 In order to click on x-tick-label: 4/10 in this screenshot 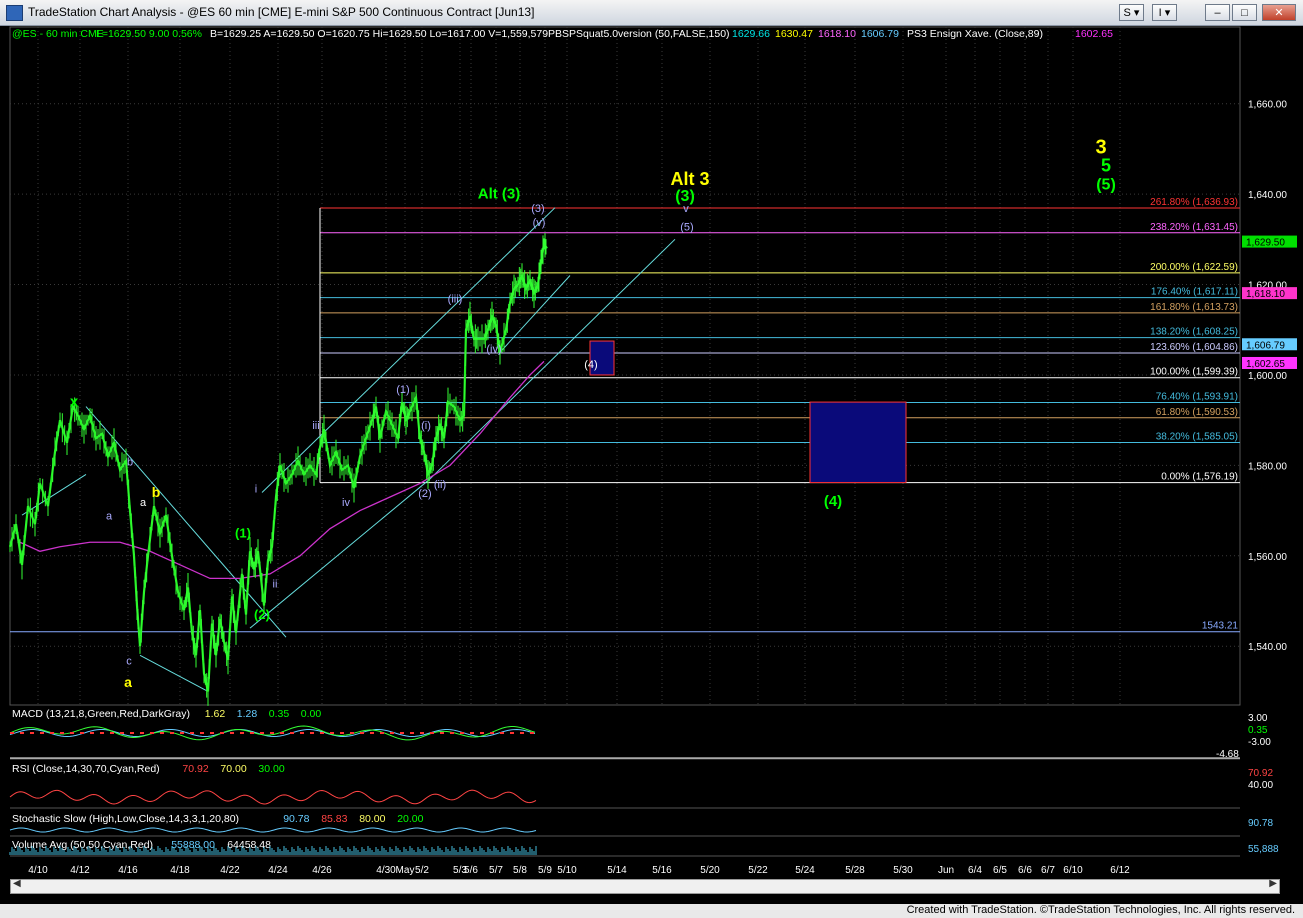, I will do `click(38, 870)`.